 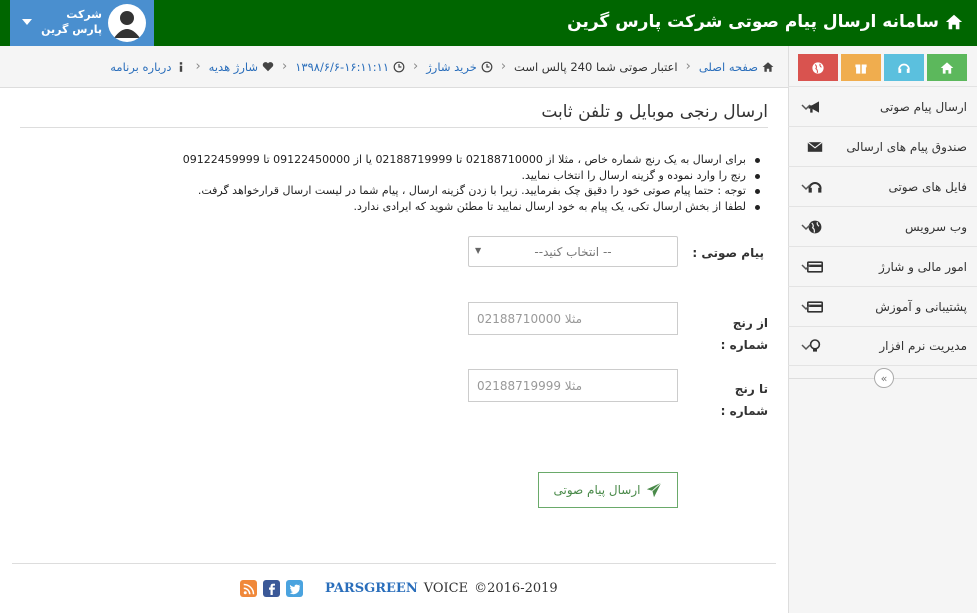 I want to click on headphones-icon, so click(x=904, y=68).